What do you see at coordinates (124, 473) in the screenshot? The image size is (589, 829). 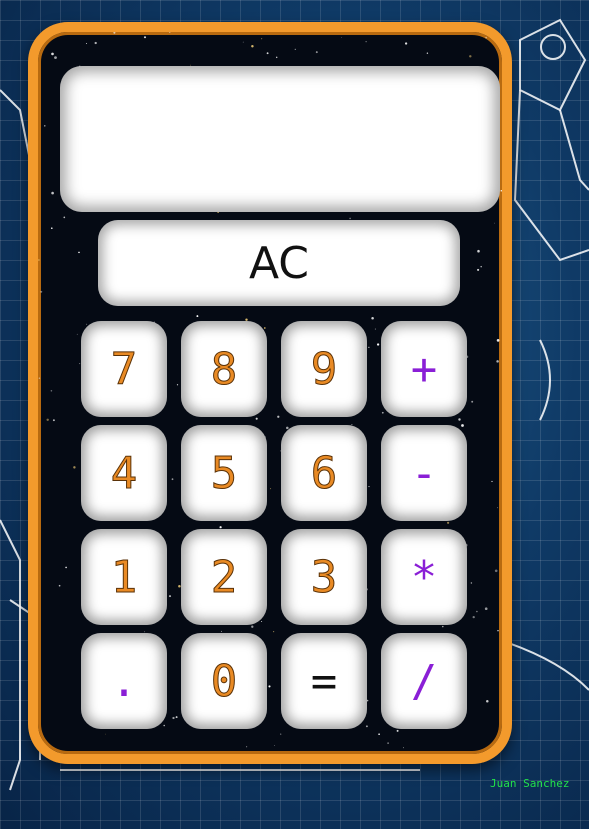 I see `key-digit: 4` at bounding box center [124, 473].